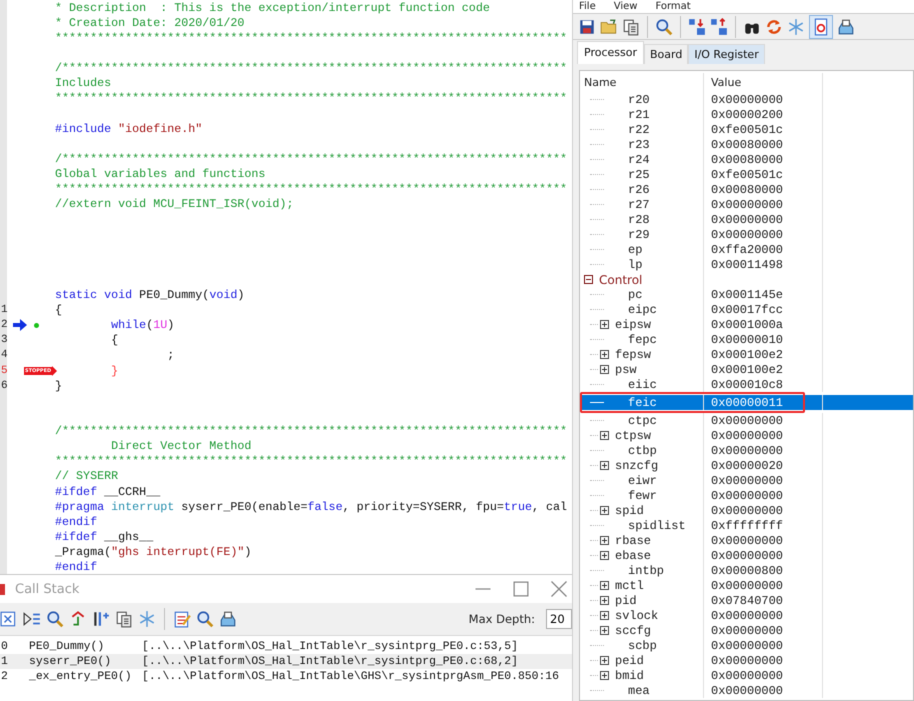 Image resolution: width=914 pixels, height=701 pixels. What do you see at coordinates (747, 115) in the screenshot?
I see `register-value: 0x00000200` at bounding box center [747, 115].